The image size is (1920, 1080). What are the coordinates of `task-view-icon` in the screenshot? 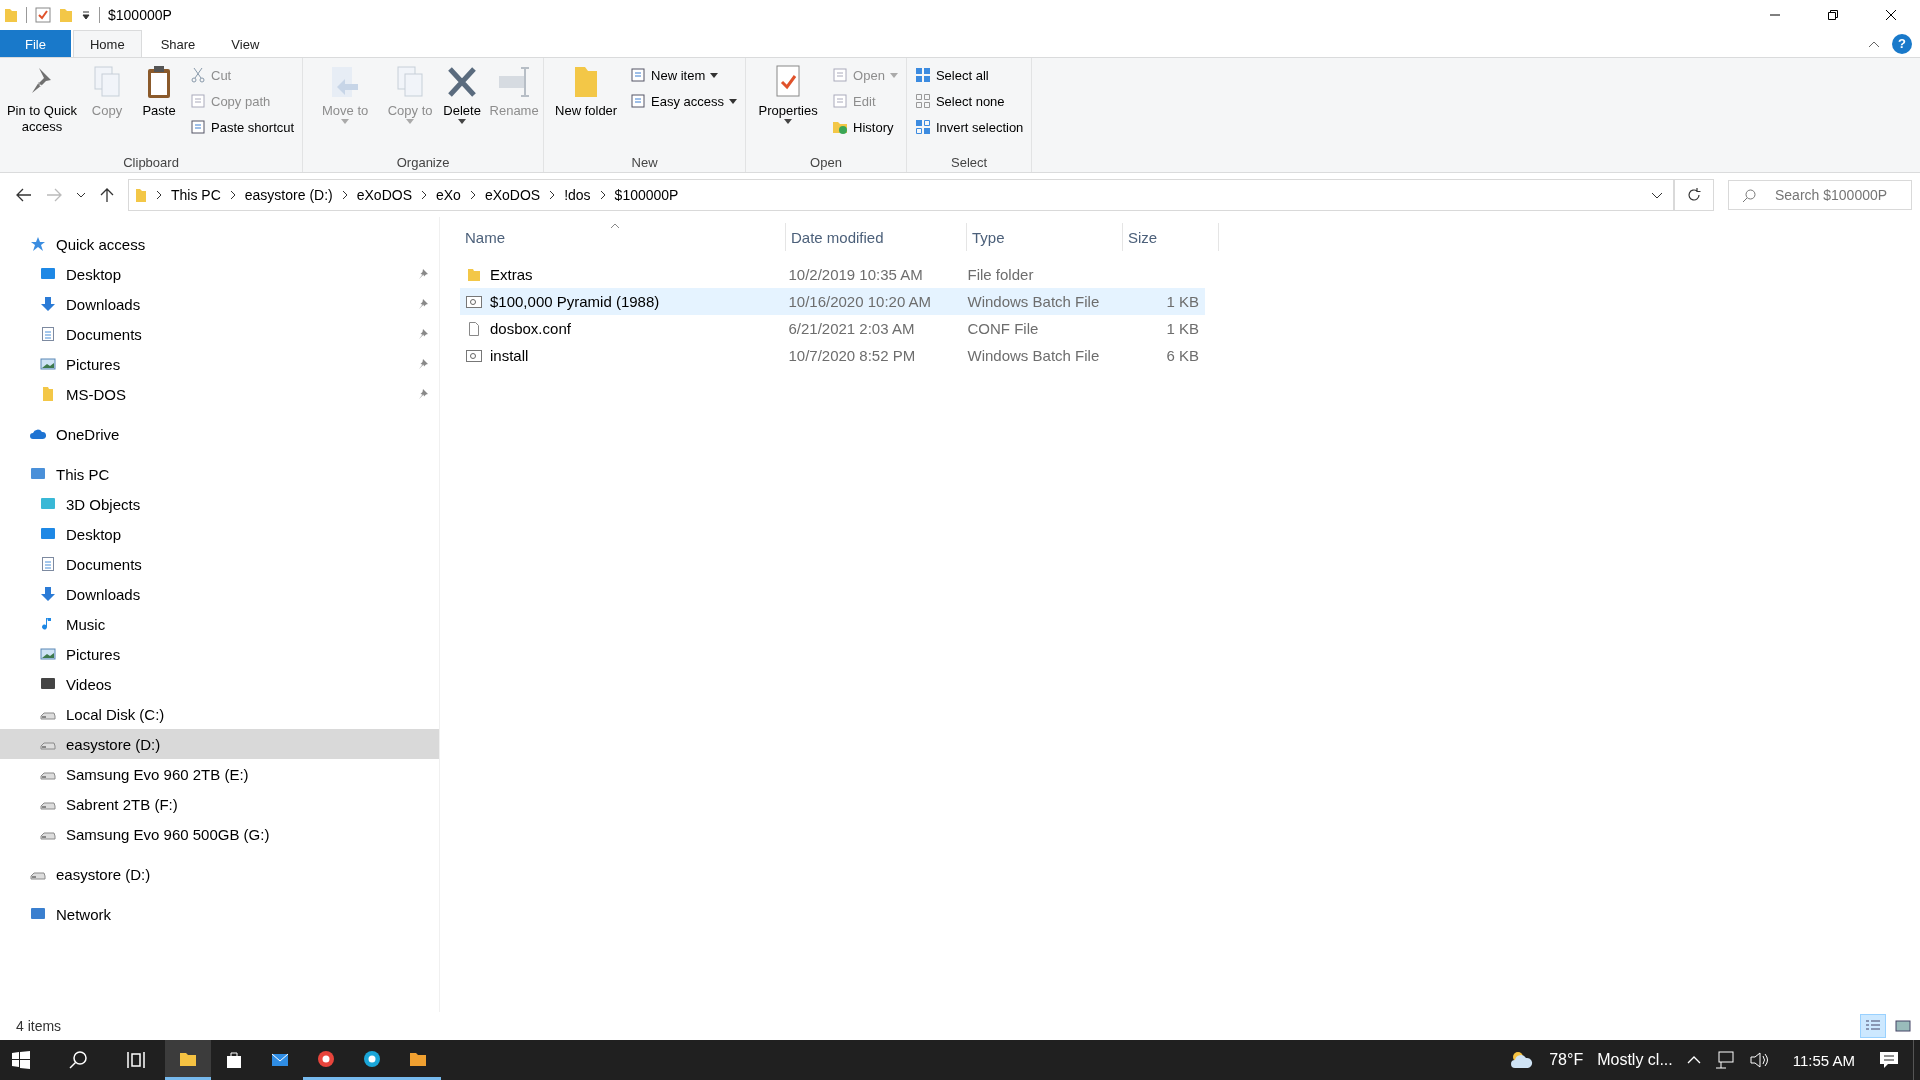 It's located at (136, 1060).